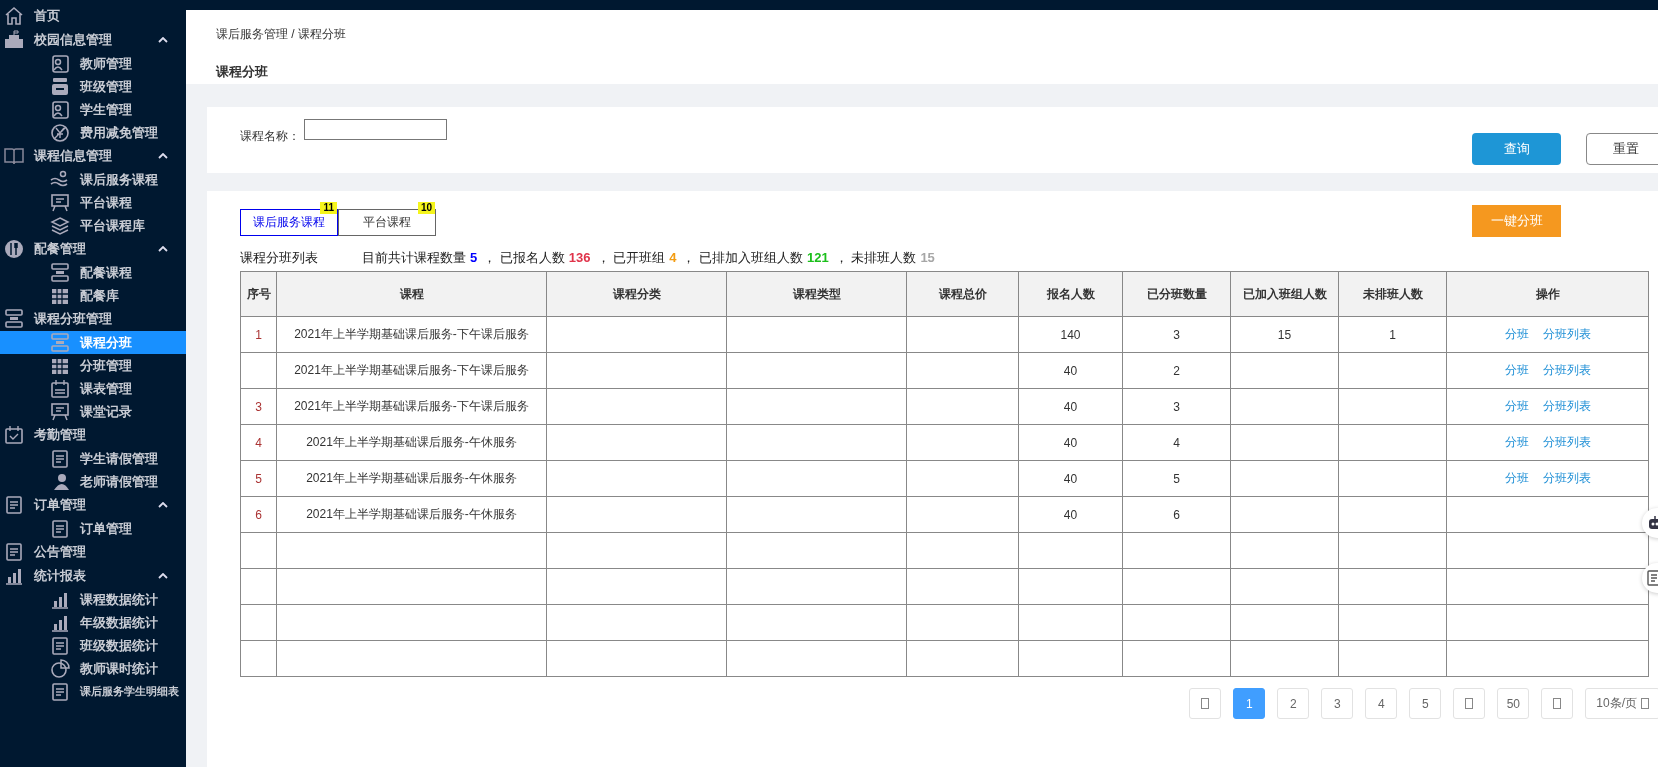 This screenshot has width=1658, height=767. What do you see at coordinates (14, 576) in the screenshot?
I see `bar-chart-icon` at bounding box center [14, 576].